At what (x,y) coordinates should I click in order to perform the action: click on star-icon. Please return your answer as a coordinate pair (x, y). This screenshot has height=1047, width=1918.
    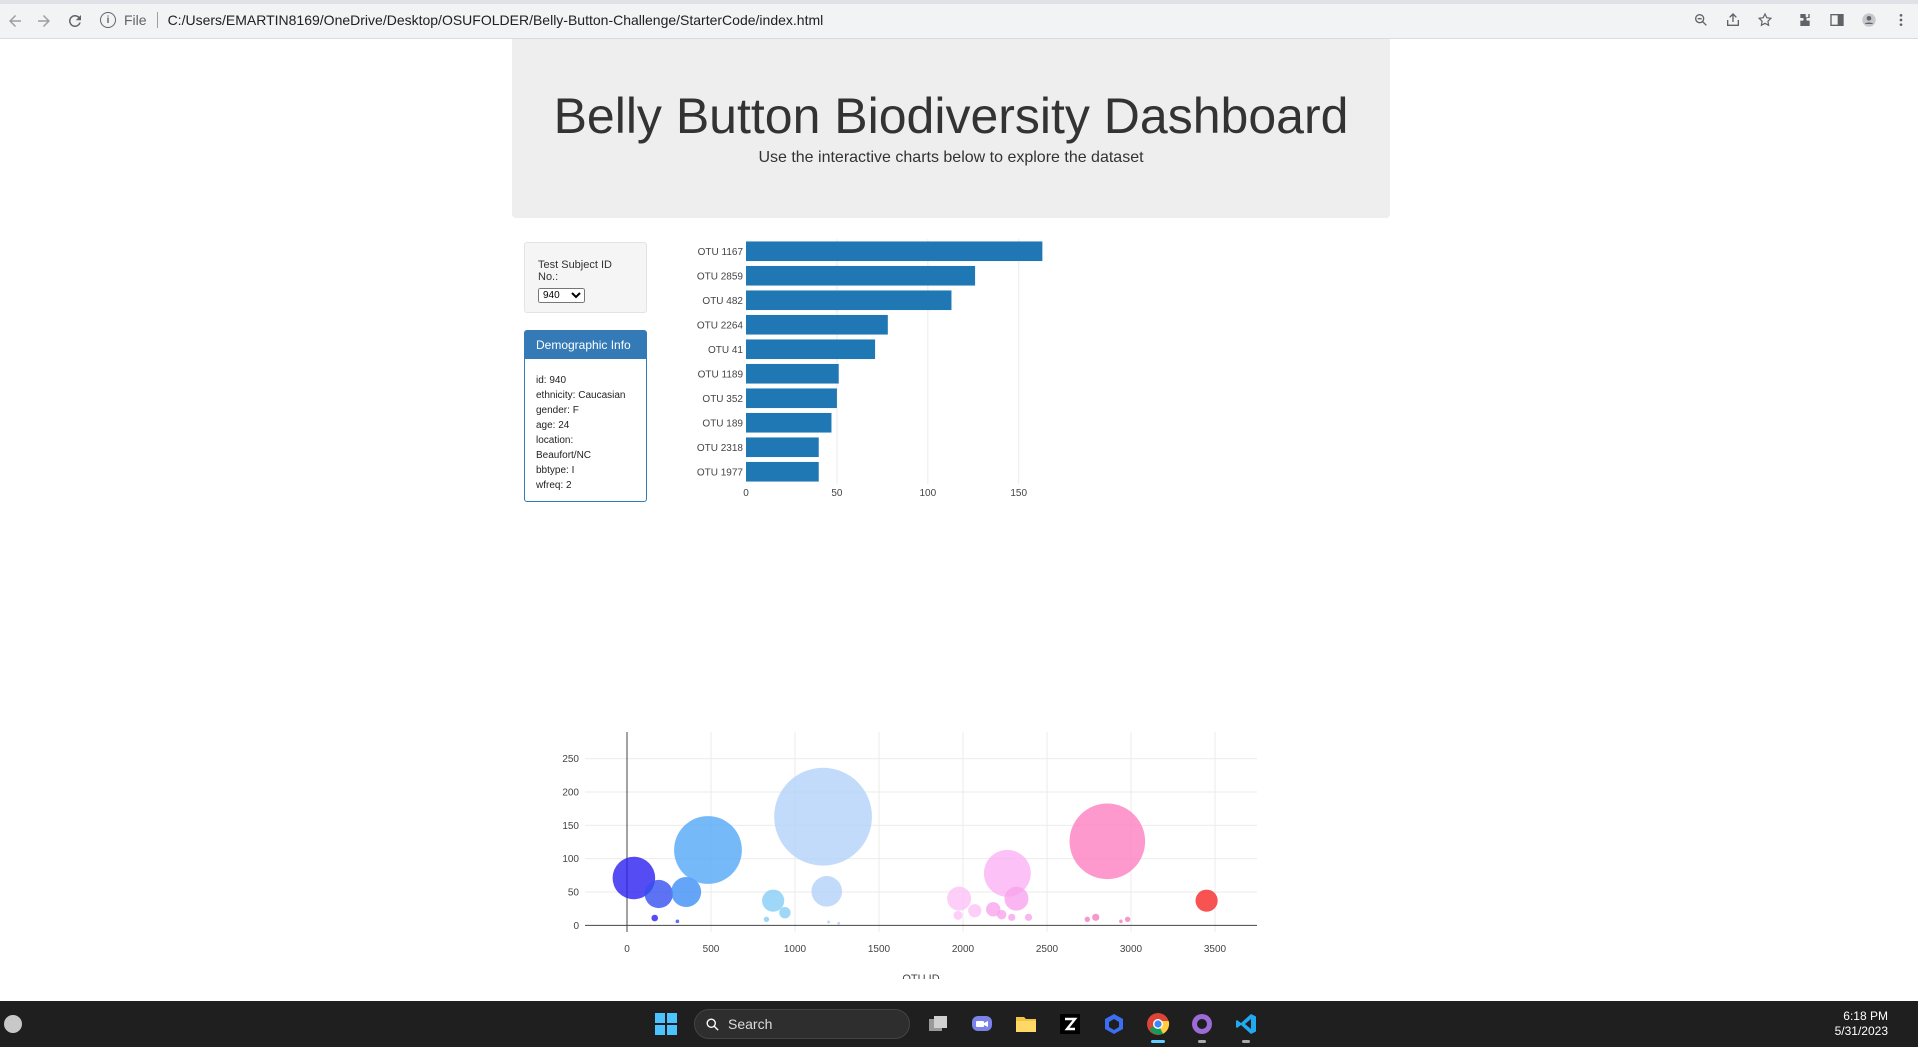
    Looking at the image, I should click on (1765, 20).